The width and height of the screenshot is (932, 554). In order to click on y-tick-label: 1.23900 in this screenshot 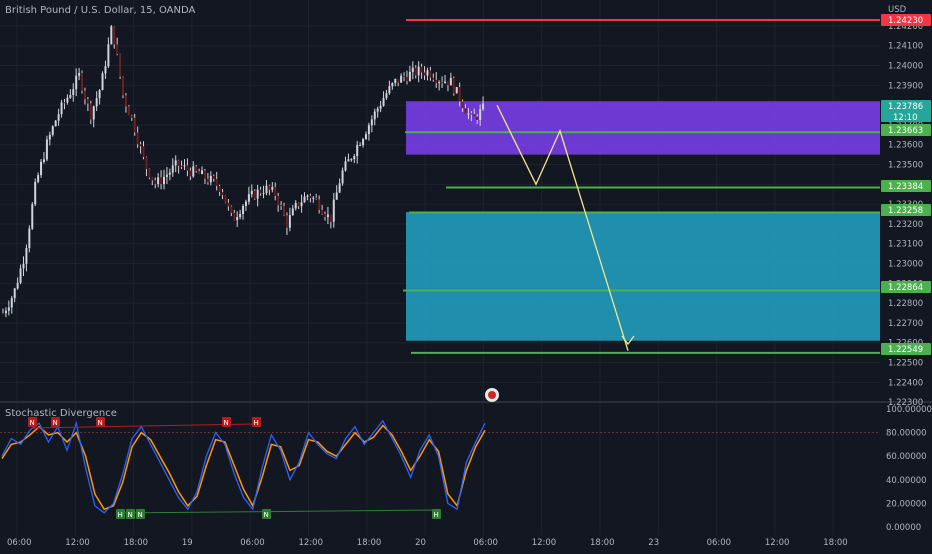, I will do `click(905, 86)`.